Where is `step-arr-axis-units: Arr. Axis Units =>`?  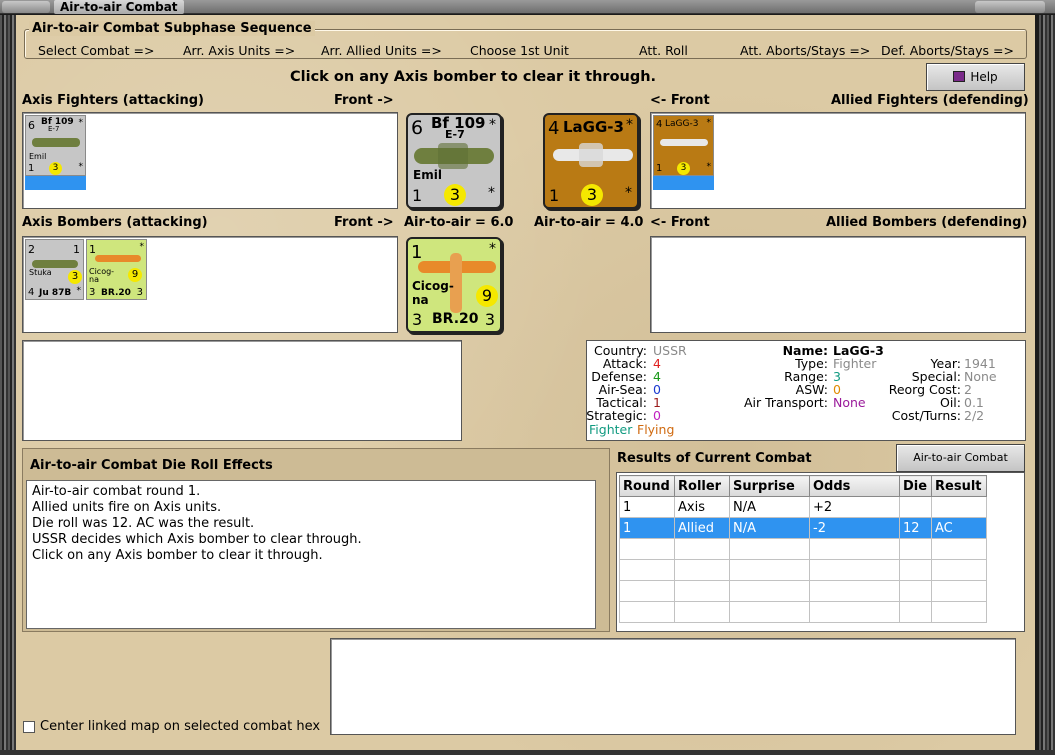 step-arr-axis-units: Arr. Axis Units => is located at coordinates (239, 50).